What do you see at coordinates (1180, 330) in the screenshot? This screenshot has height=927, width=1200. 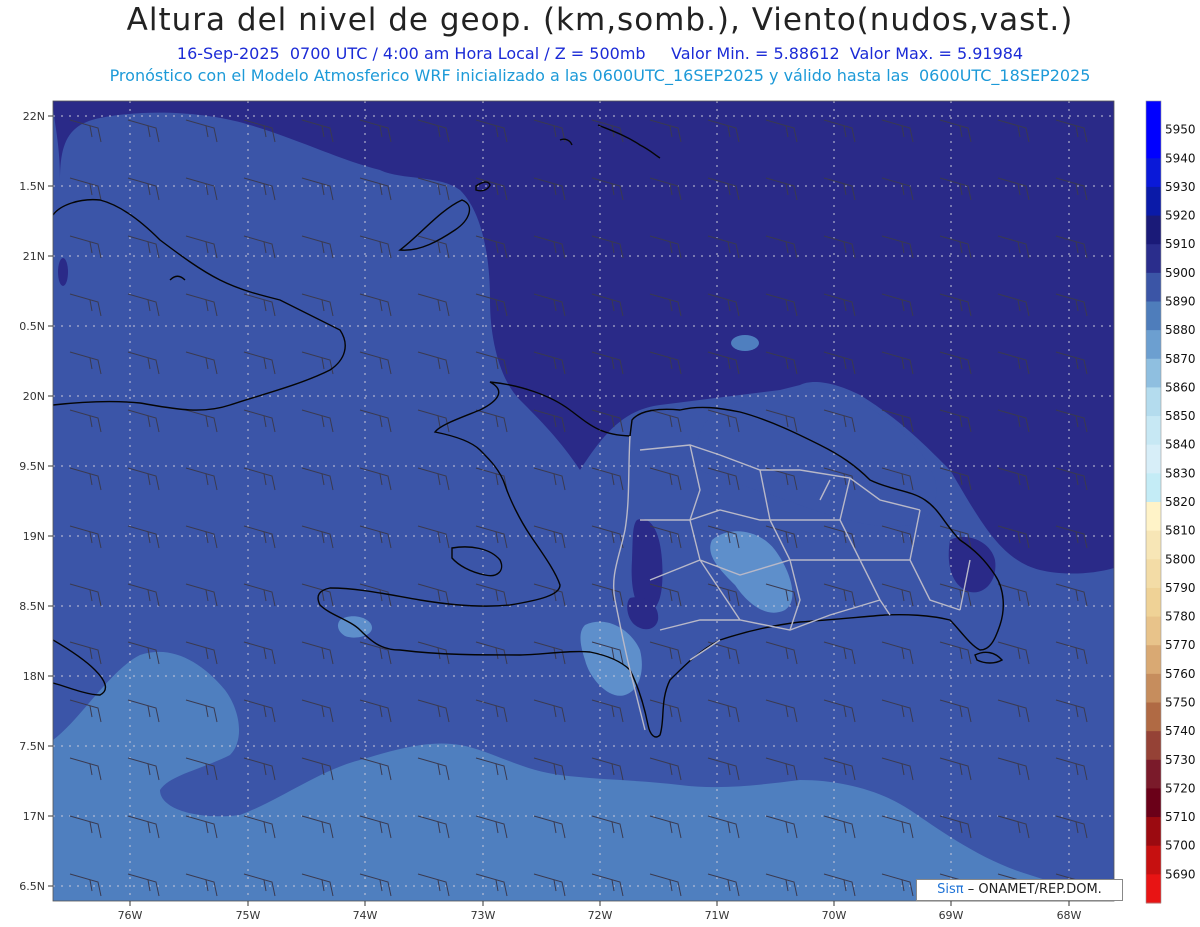 I see `colorbar-label: 5880` at bounding box center [1180, 330].